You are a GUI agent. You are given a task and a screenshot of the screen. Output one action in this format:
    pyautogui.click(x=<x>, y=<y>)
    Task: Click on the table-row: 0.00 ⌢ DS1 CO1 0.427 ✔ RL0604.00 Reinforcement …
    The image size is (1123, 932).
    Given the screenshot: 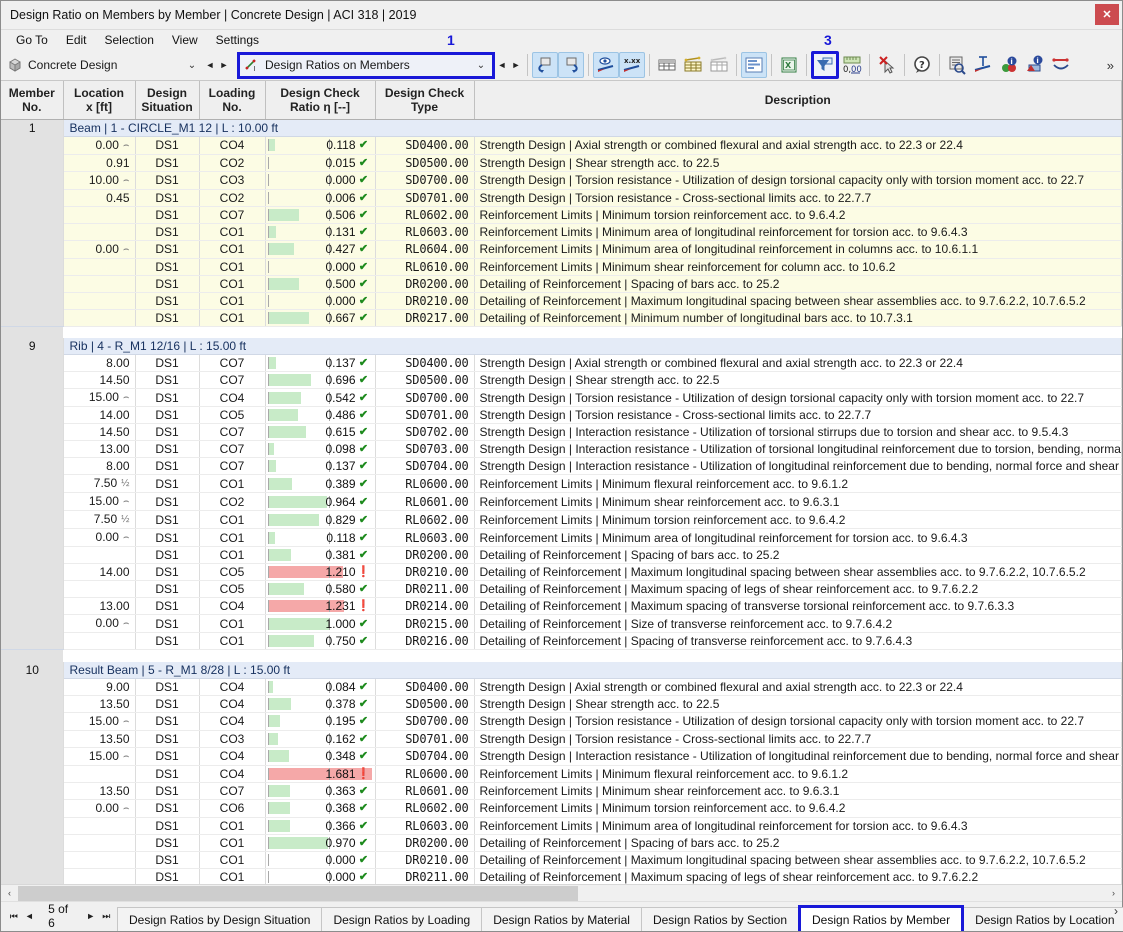 What is the action you would take?
    pyautogui.click(x=561, y=249)
    